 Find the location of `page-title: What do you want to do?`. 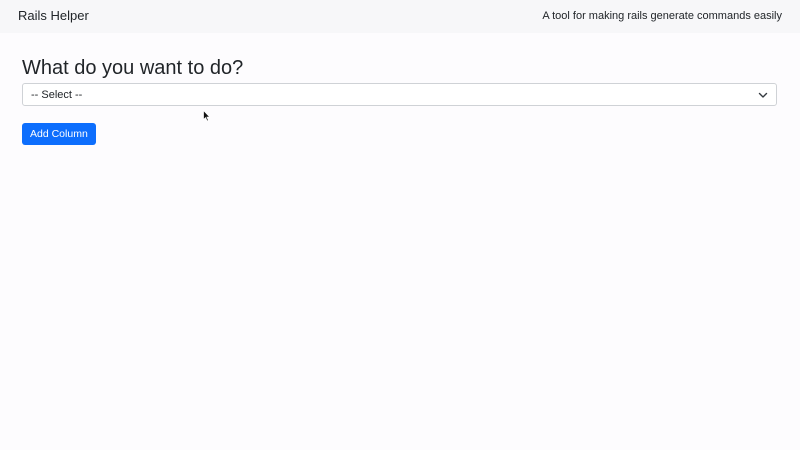

page-title: What do you want to do? is located at coordinates (133, 68).